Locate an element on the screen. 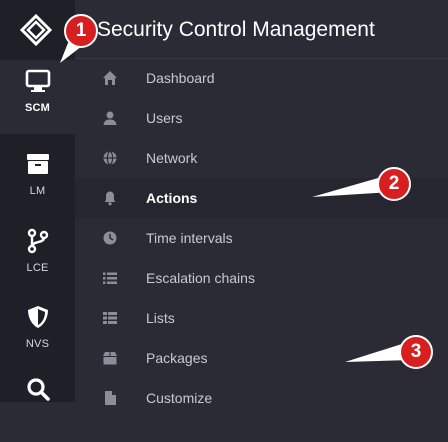 Image resolution: width=448 pixels, height=442 pixels. callout-badge-1: 1 is located at coordinates (81, 31).